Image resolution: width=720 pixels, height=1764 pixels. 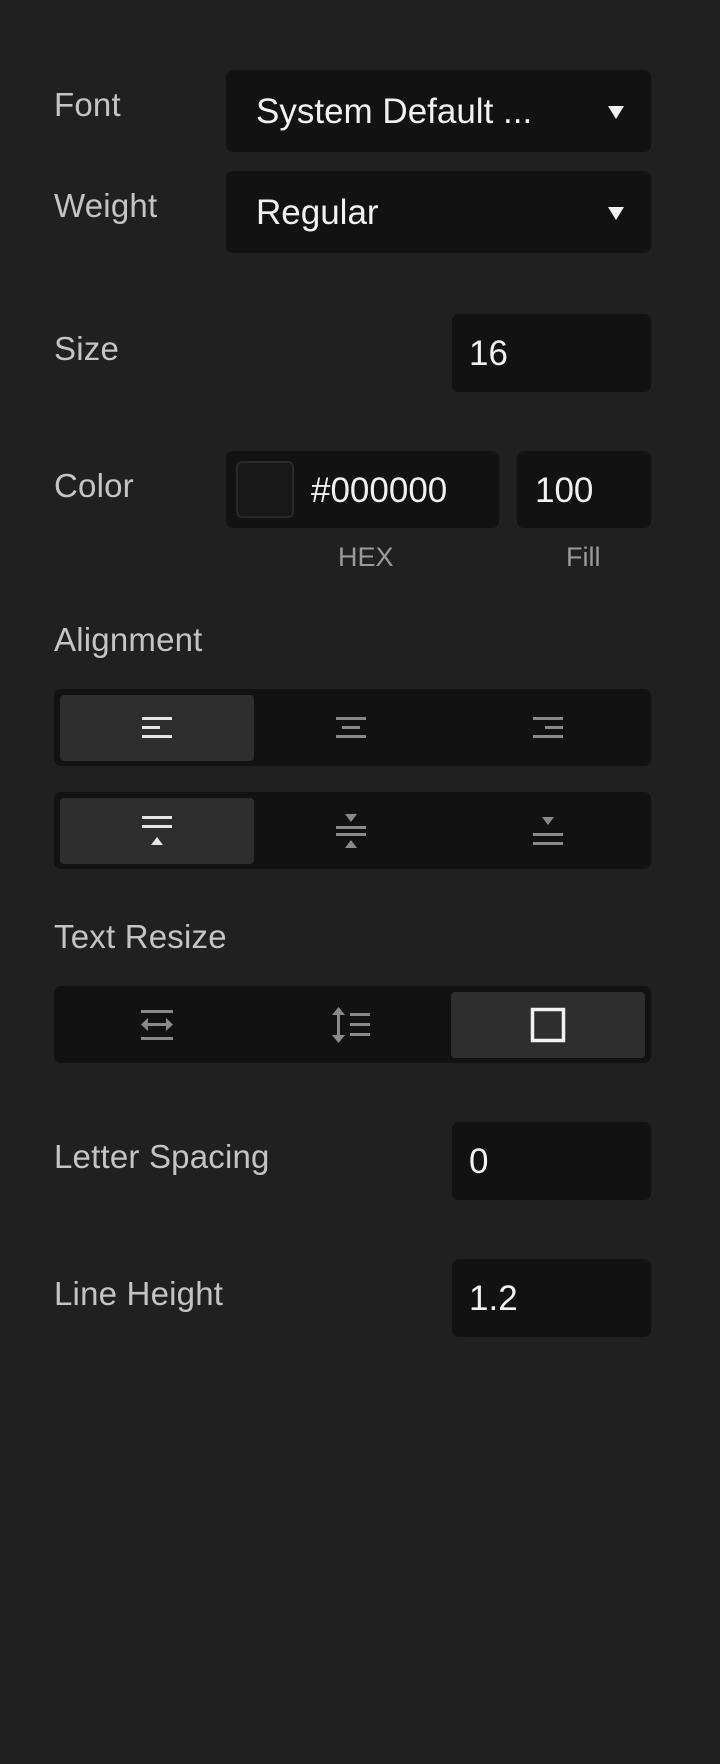 I want to click on align-top-button, so click(x=157, y=831).